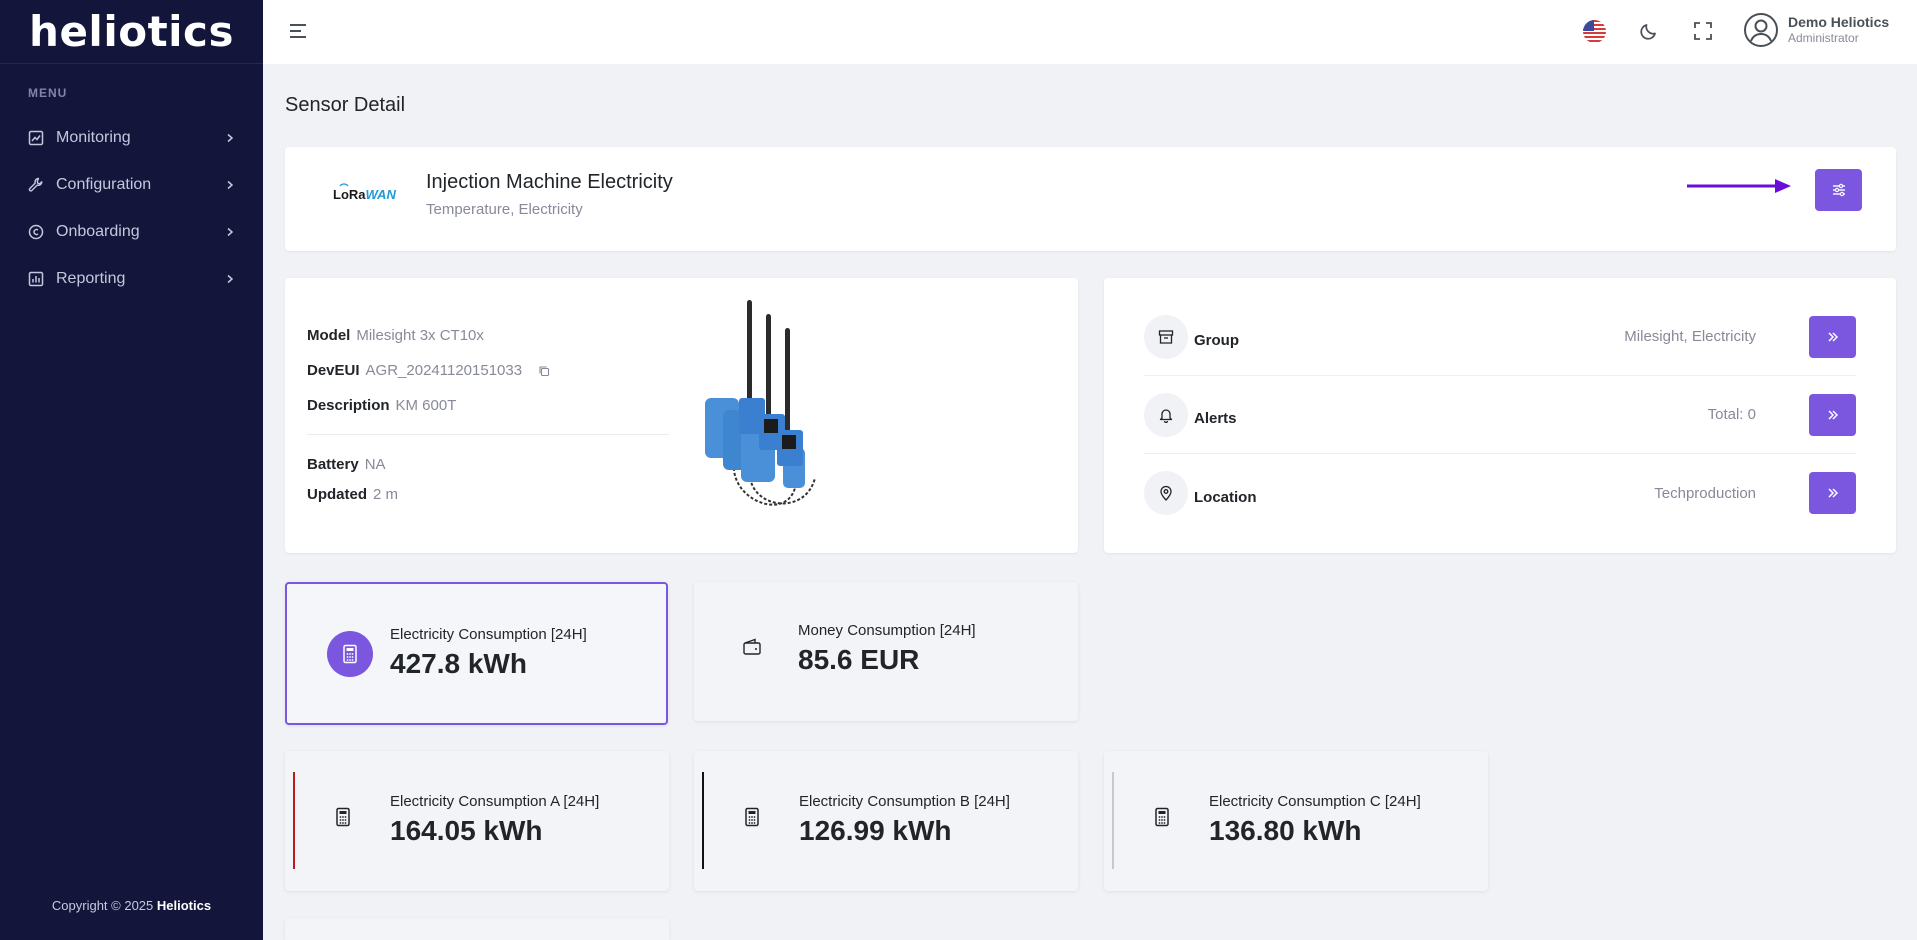  I want to click on location-value: Techproduction, so click(1705, 493).